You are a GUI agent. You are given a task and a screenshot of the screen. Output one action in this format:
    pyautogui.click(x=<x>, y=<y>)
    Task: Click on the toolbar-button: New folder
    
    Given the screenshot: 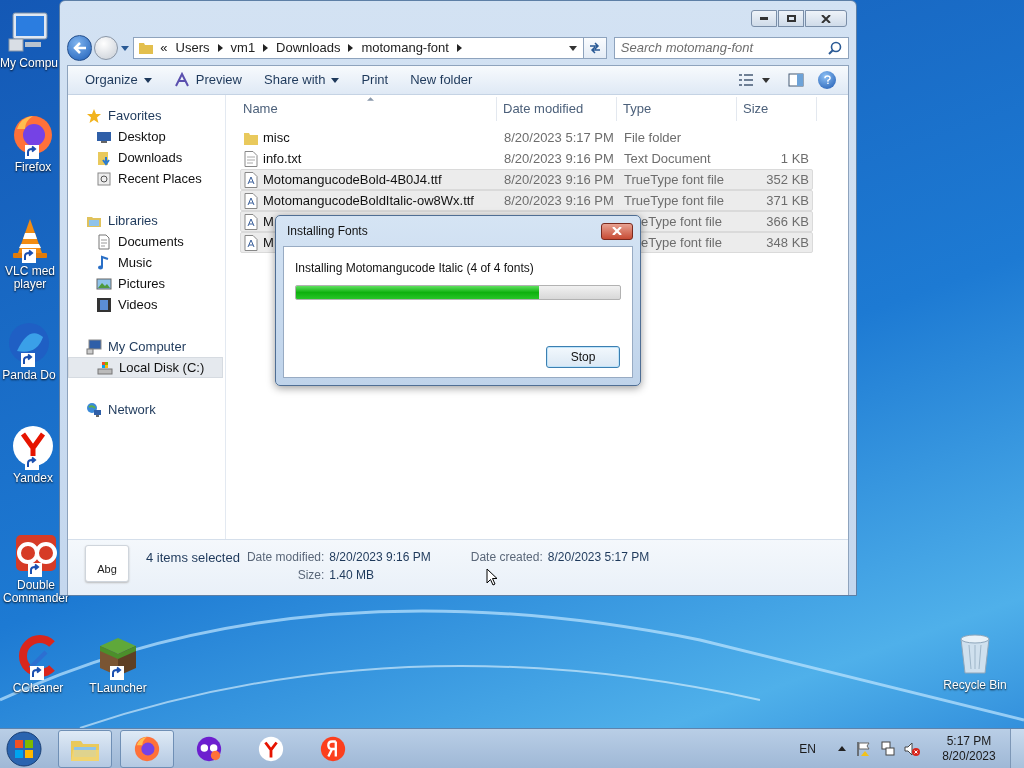 What is the action you would take?
    pyautogui.click(x=441, y=80)
    